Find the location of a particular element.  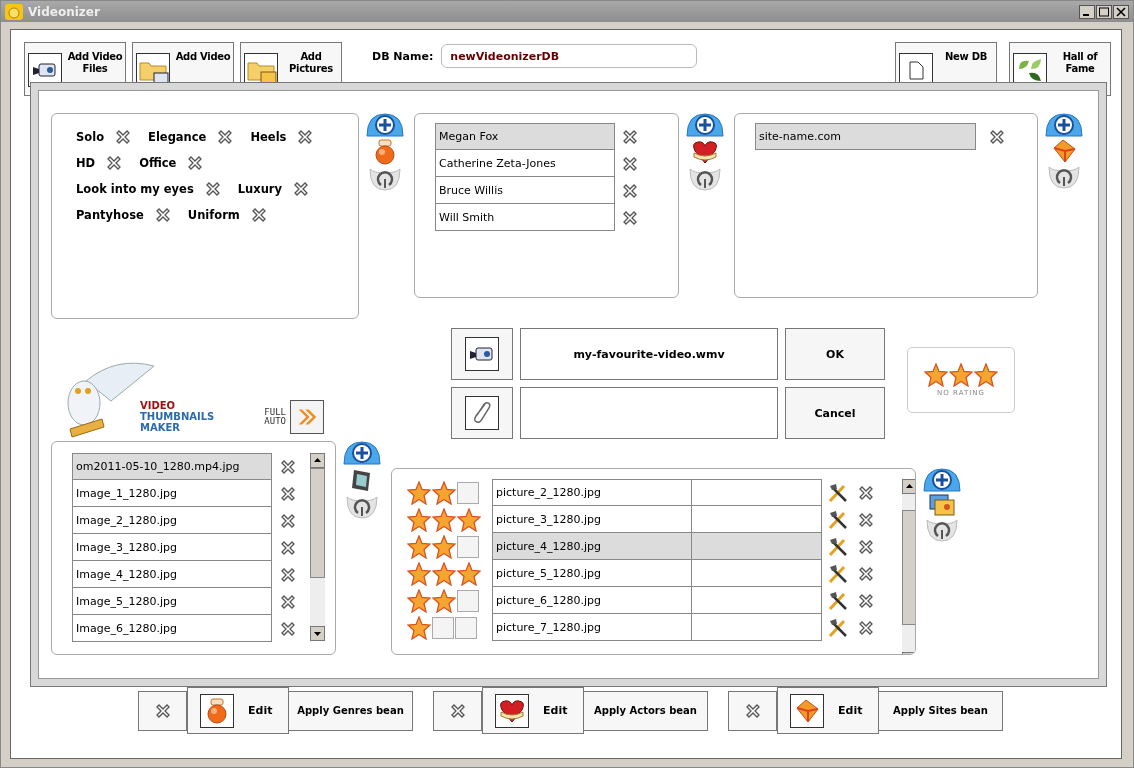

actor-item: Catherine Zeta-Jones is located at coordinates (525, 163).